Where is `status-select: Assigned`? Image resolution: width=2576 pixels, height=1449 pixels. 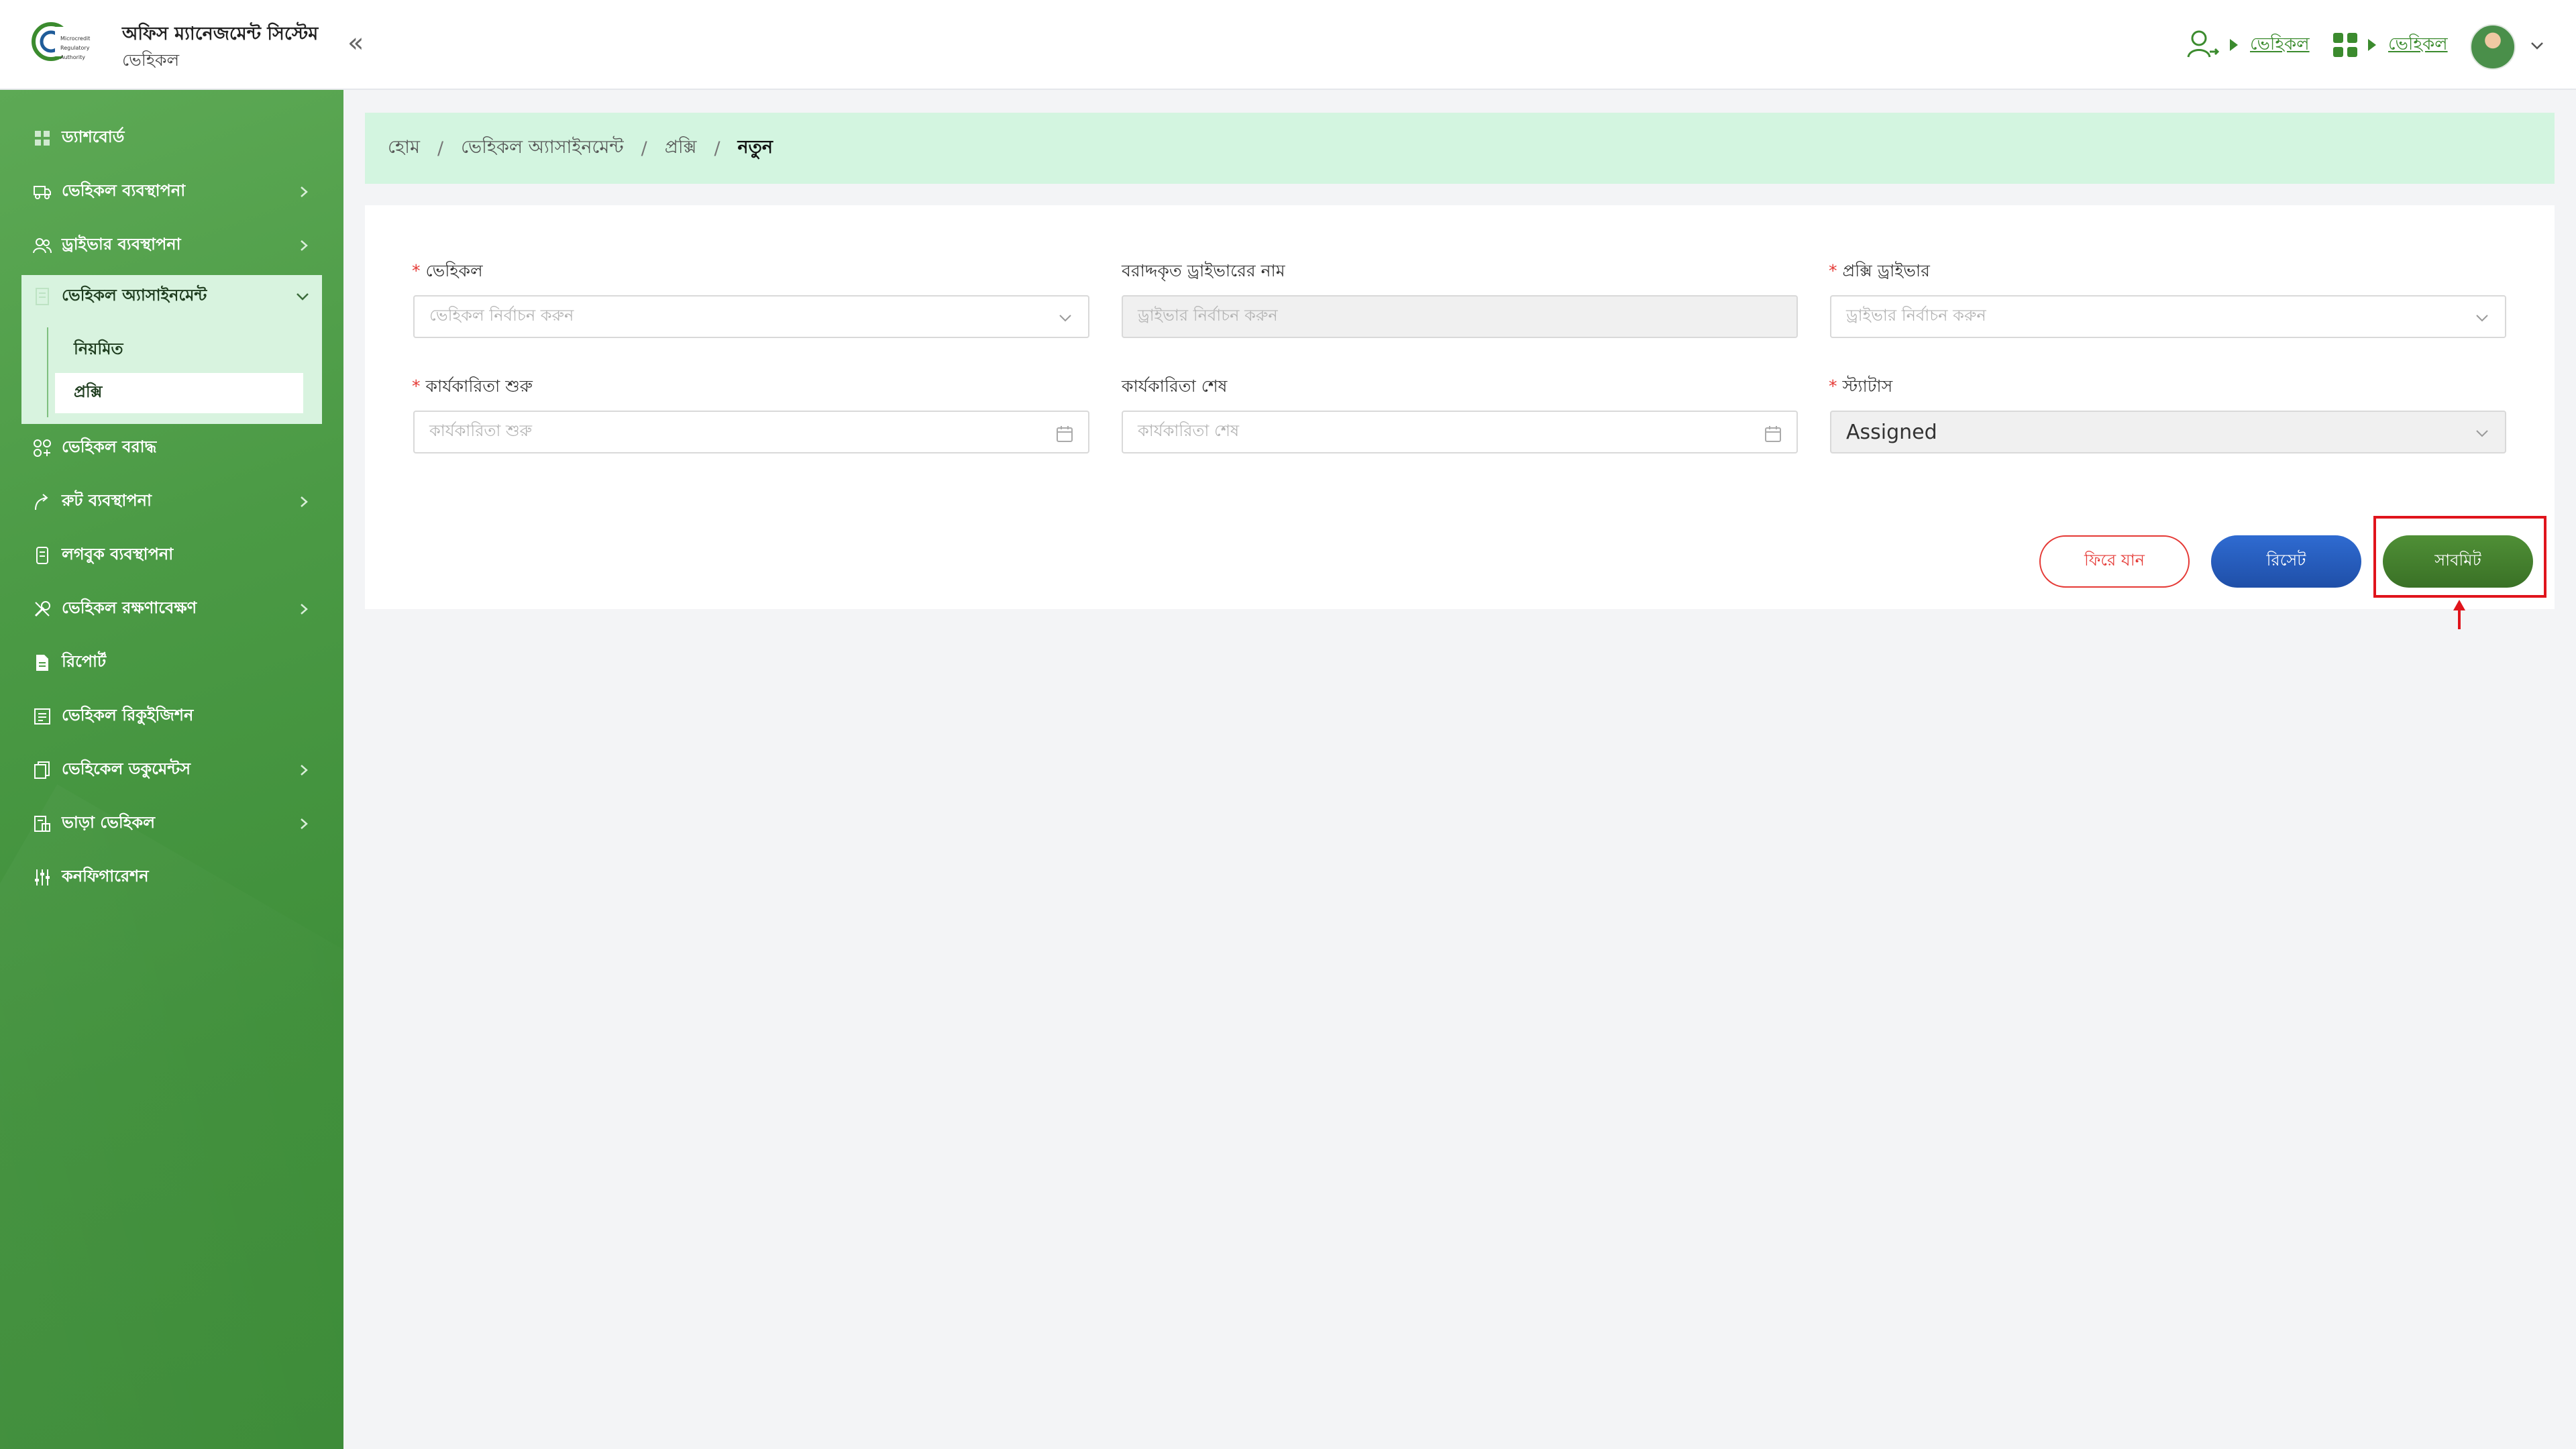 status-select: Assigned is located at coordinates (2168, 432).